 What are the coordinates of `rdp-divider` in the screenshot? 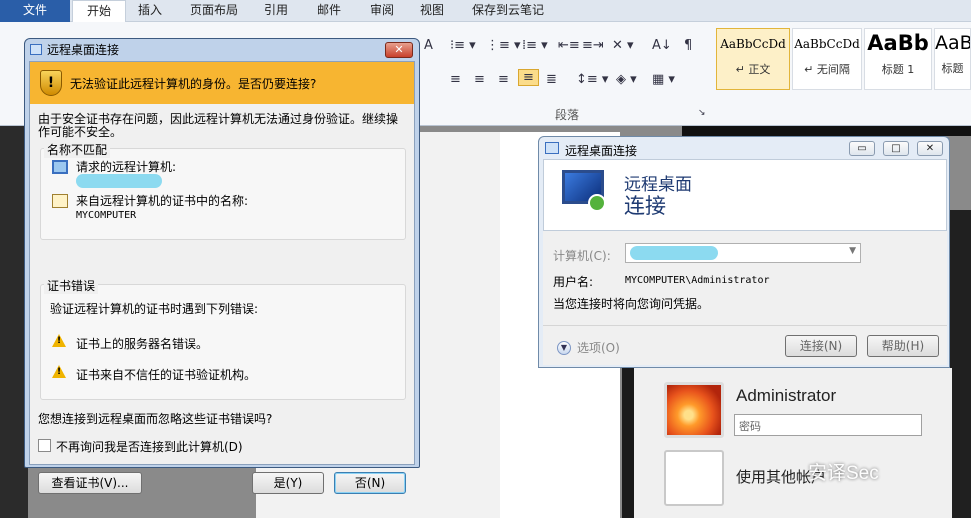 It's located at (745, 325).